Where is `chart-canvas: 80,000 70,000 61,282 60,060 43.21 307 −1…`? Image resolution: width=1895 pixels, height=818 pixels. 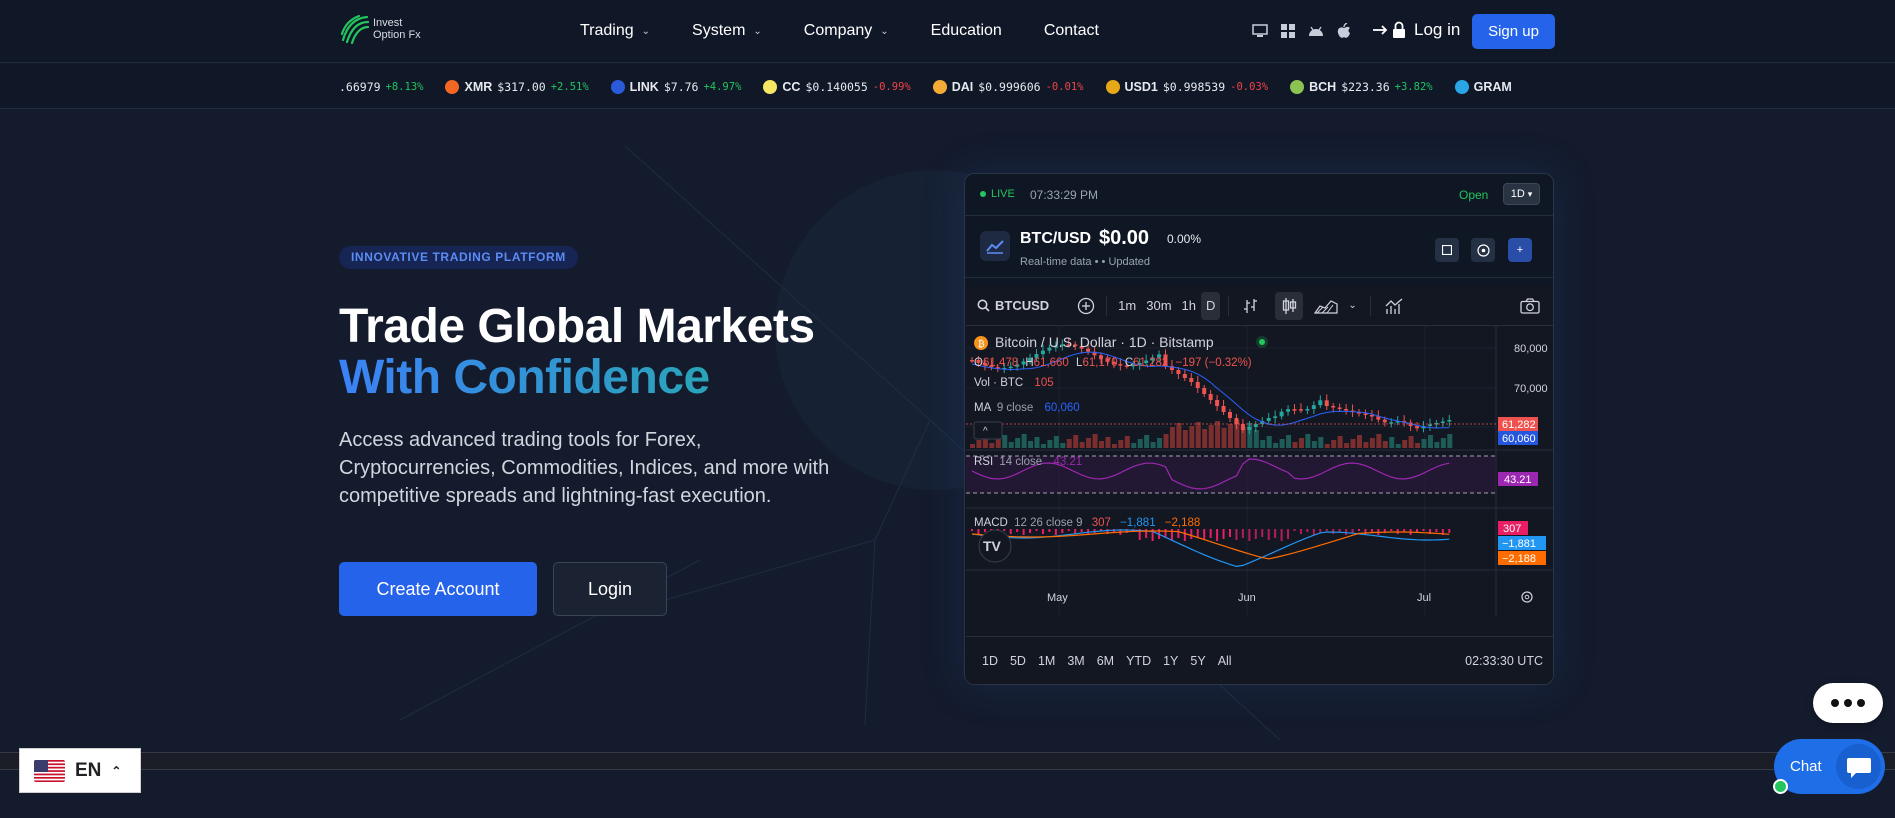 chart-canvas: 80,000 70,000 61,282 60,060 43.21 307 −1… is located at coordinates (1259, 481).